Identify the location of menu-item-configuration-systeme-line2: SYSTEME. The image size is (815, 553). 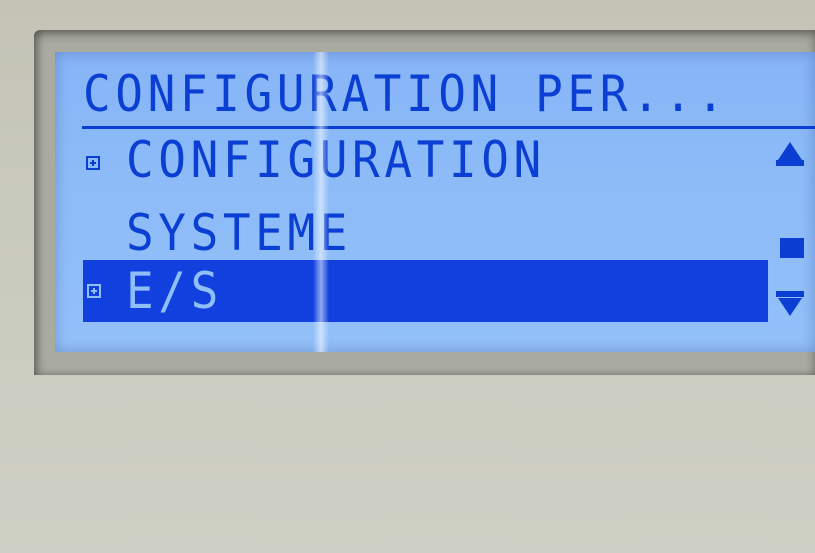
(239, 233).